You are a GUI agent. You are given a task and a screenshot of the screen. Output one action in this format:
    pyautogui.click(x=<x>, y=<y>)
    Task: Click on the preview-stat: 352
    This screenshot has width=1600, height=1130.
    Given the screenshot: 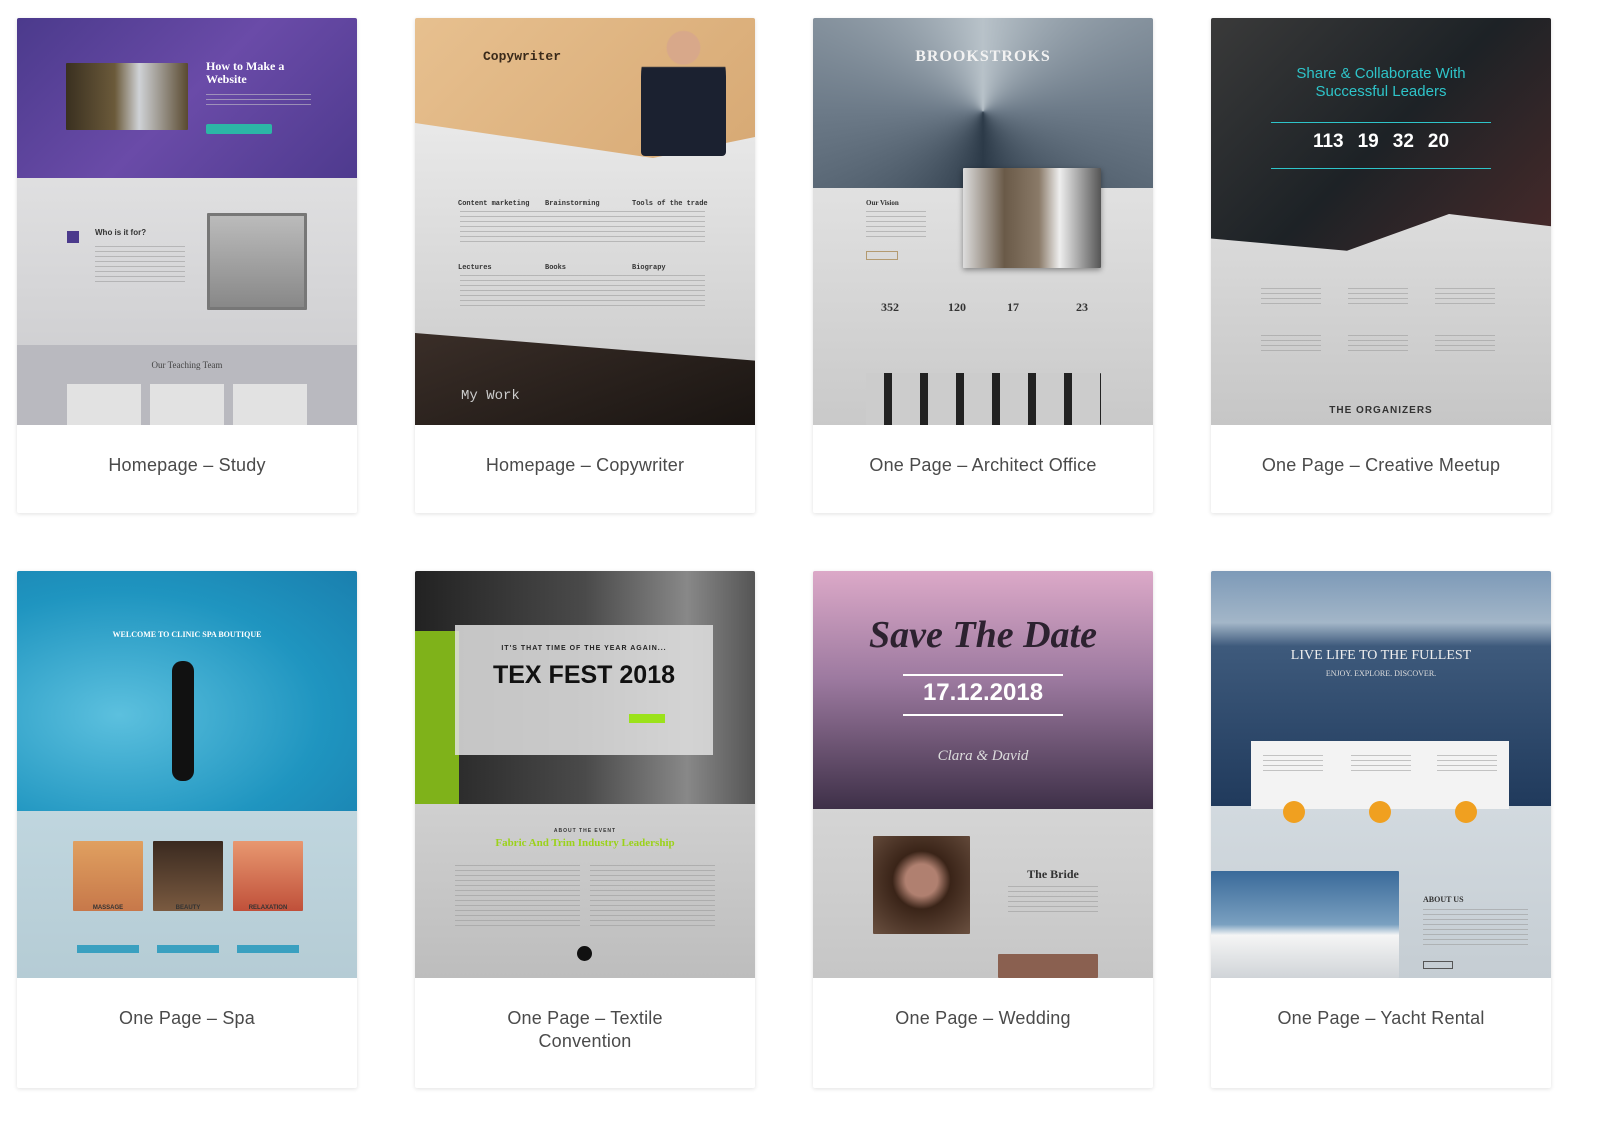 What is the action you would take?
    pyautogui.click(x=890, y=307)
    